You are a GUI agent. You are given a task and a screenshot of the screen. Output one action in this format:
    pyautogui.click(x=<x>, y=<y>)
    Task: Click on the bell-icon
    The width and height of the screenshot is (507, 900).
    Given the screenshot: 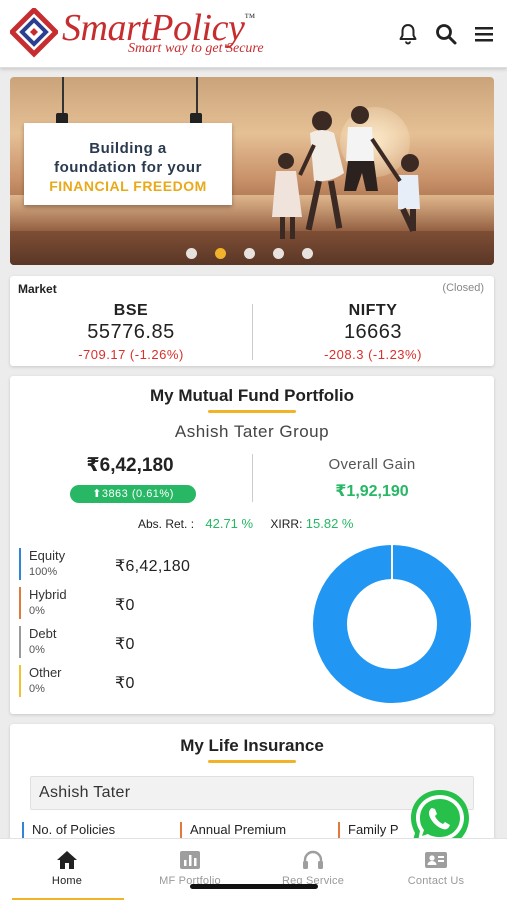 What is the action you would take?
    pyautogui.click(x=408, y=34)
    